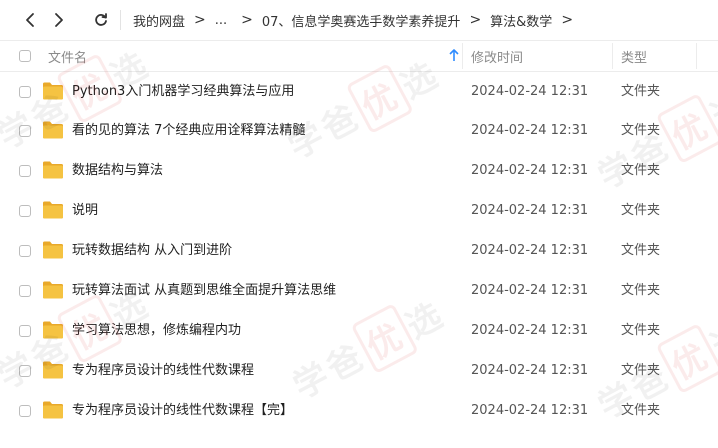  What do you see at coordinates (159, 20) in the screenshot?
I see `breadcrumb-item-root: 我的网盘` at bounding box center [159, 20].